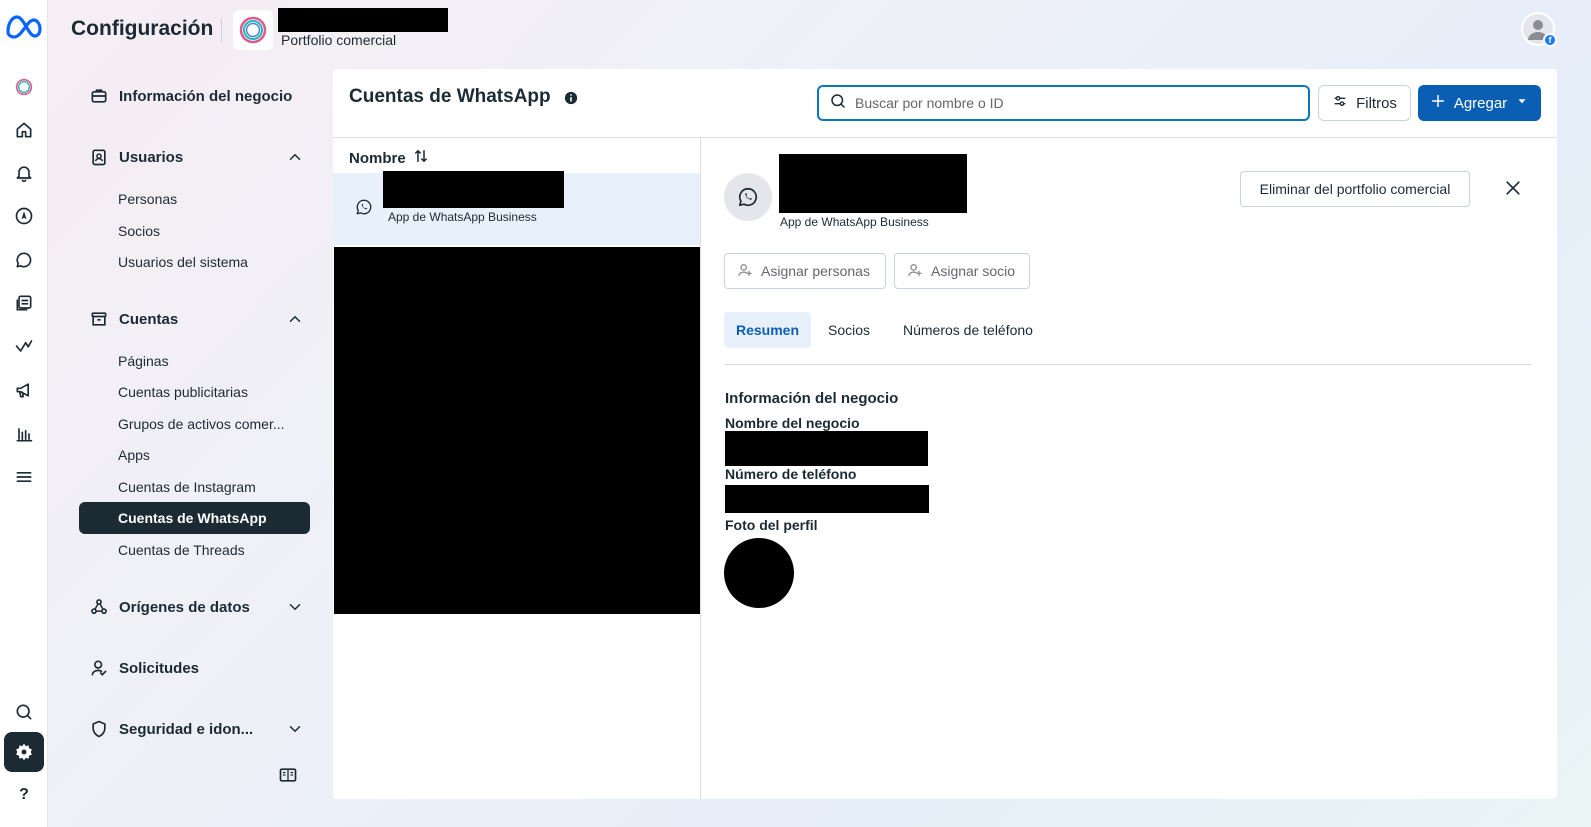 The height and width of the screenshot is (827, 1591). I want to click on home-icon, so click(24, 130).